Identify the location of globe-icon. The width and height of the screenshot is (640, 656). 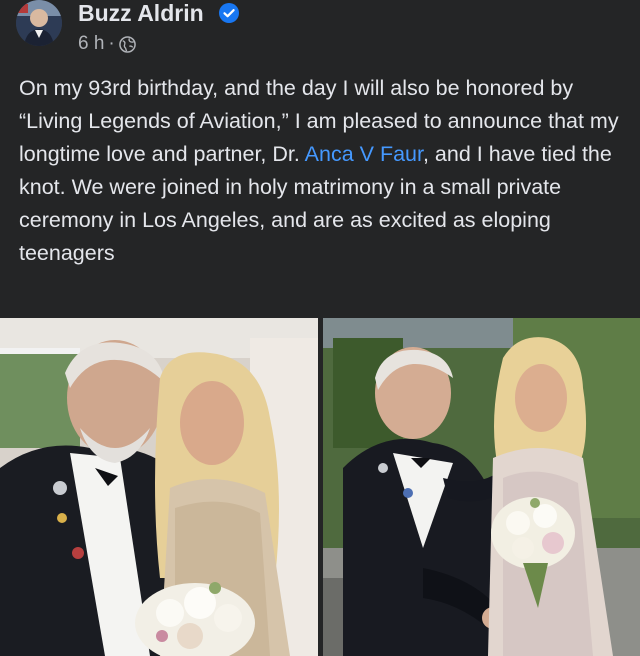
(127, 44).